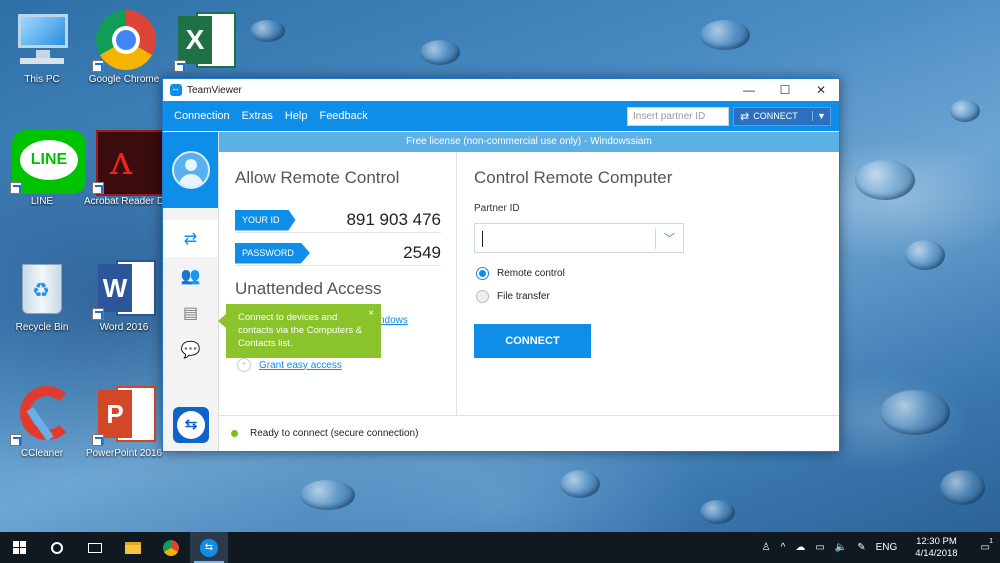 The width and height of the screenshot is (1000, 563). What do you see at coordinates (42, 201) in the screenshot?
I see `desktop-icon-label: LINE` at bounding box center [42, 201].